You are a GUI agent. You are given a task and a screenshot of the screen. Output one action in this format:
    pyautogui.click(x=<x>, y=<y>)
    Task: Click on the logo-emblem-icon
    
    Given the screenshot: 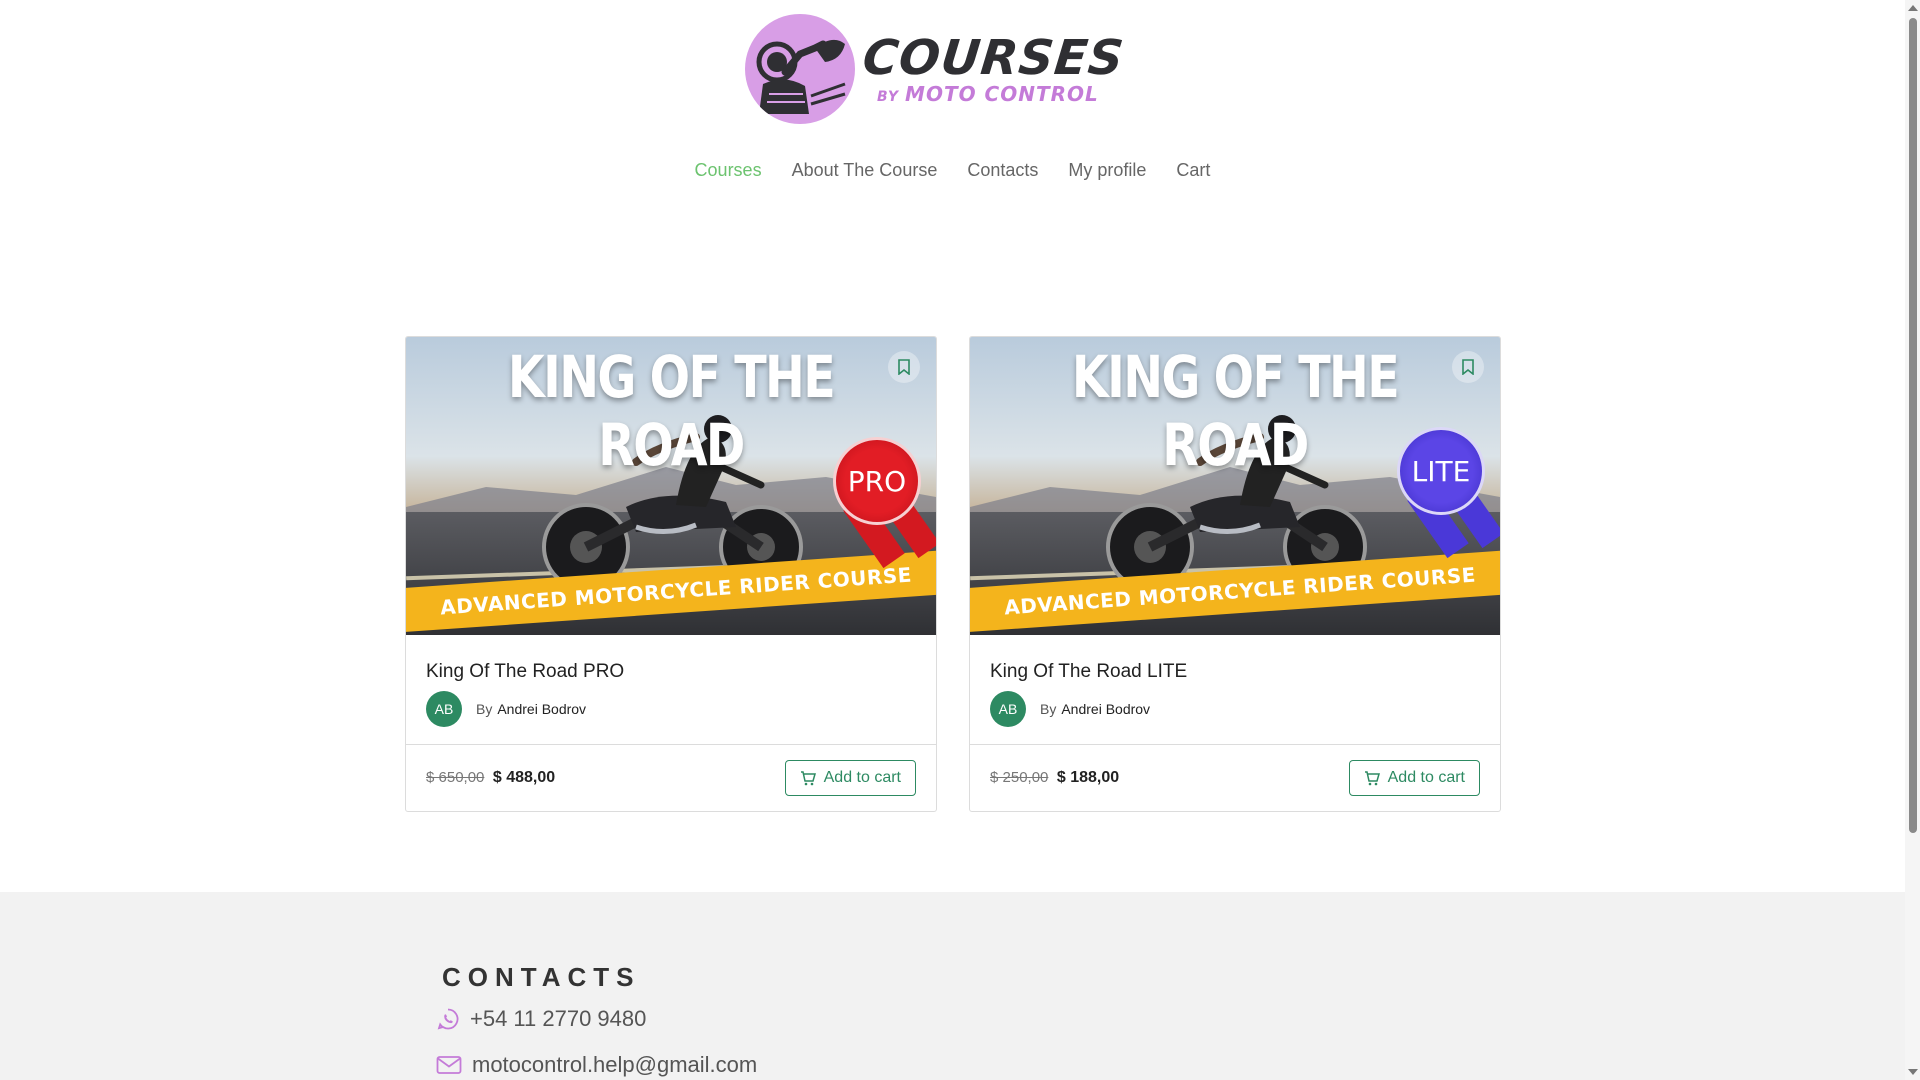 What is the action you would take?
    pyautogui.click(x=800, y=69)
    